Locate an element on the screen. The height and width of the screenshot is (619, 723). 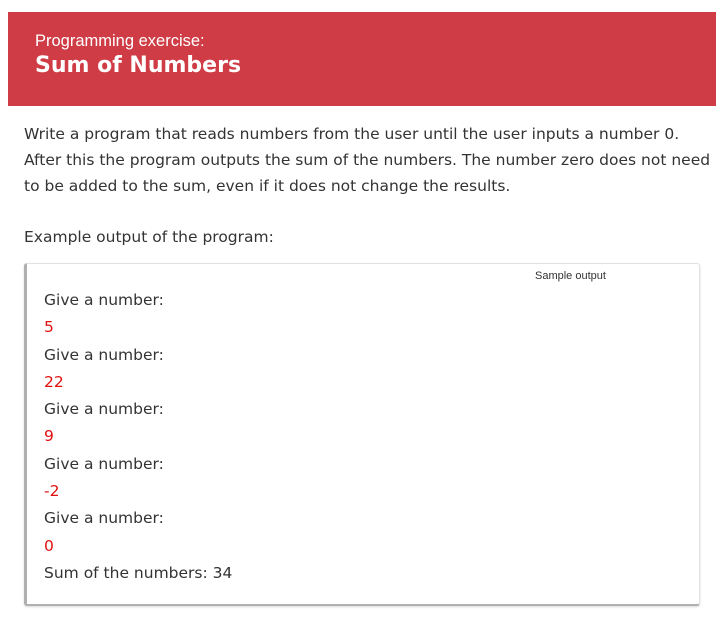
exercise-title: Sum of Numbers is located at coordinates (138, 65).